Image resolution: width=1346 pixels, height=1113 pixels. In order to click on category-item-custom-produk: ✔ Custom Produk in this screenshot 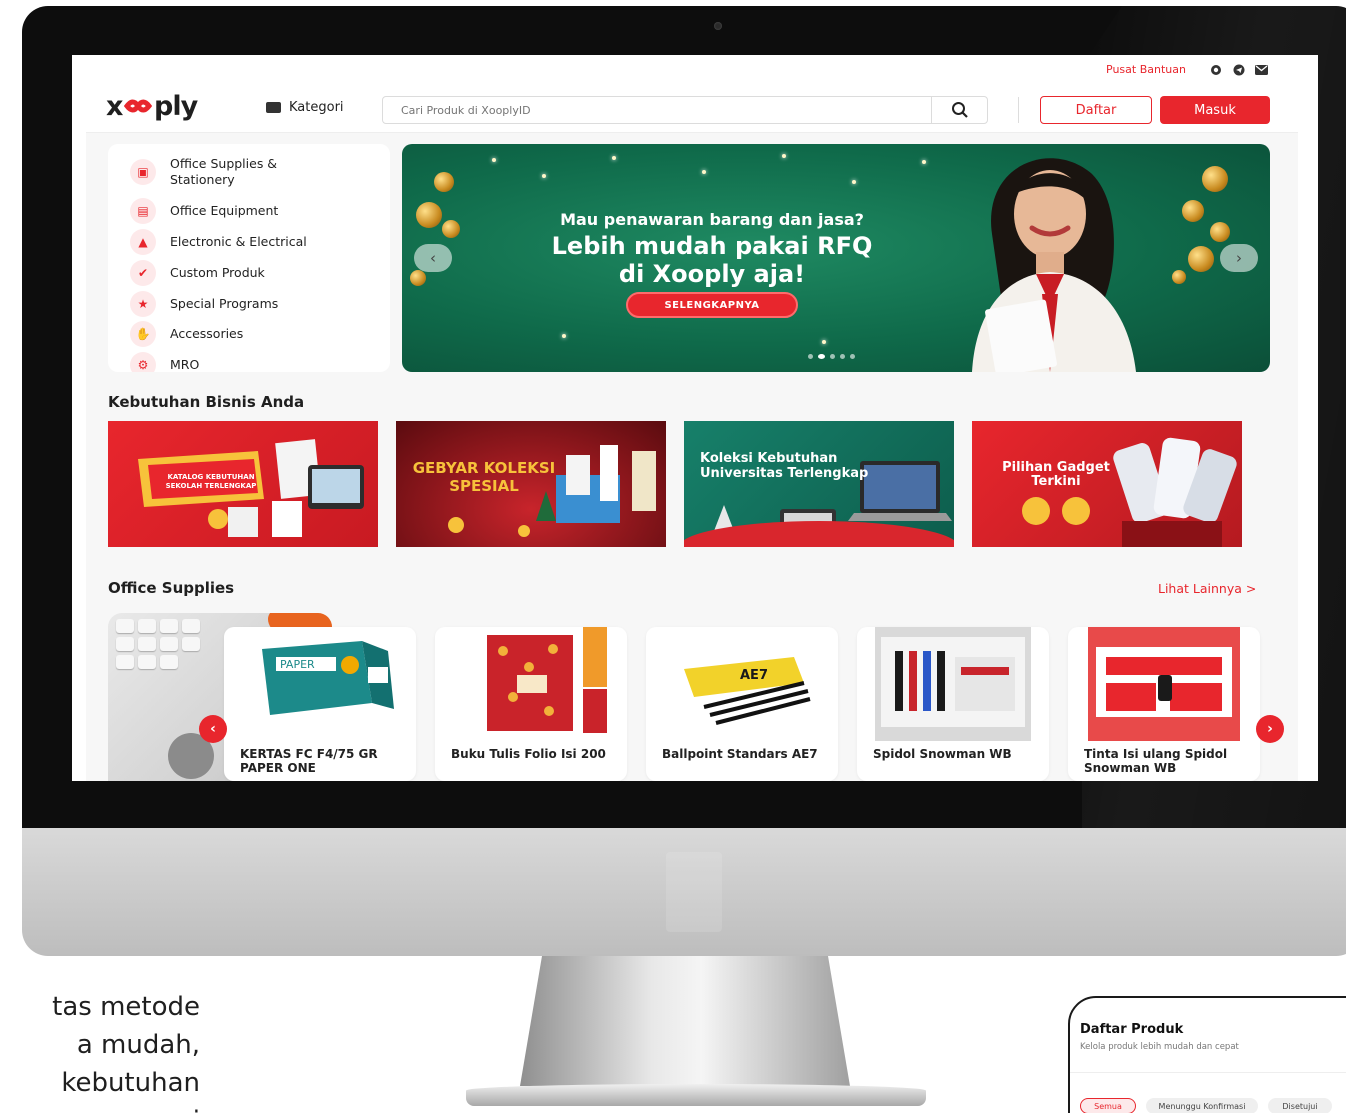, I will do `click(225, 273)`.